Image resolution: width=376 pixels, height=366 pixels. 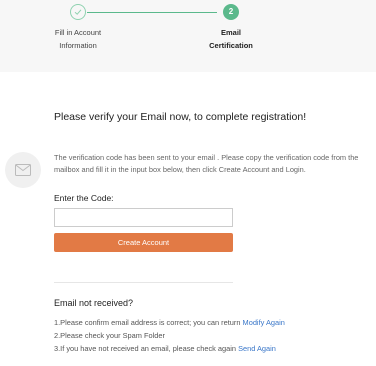 I want to click on help-line-2: 2.Please check your Spam Folder, so click(x=109, y=335).